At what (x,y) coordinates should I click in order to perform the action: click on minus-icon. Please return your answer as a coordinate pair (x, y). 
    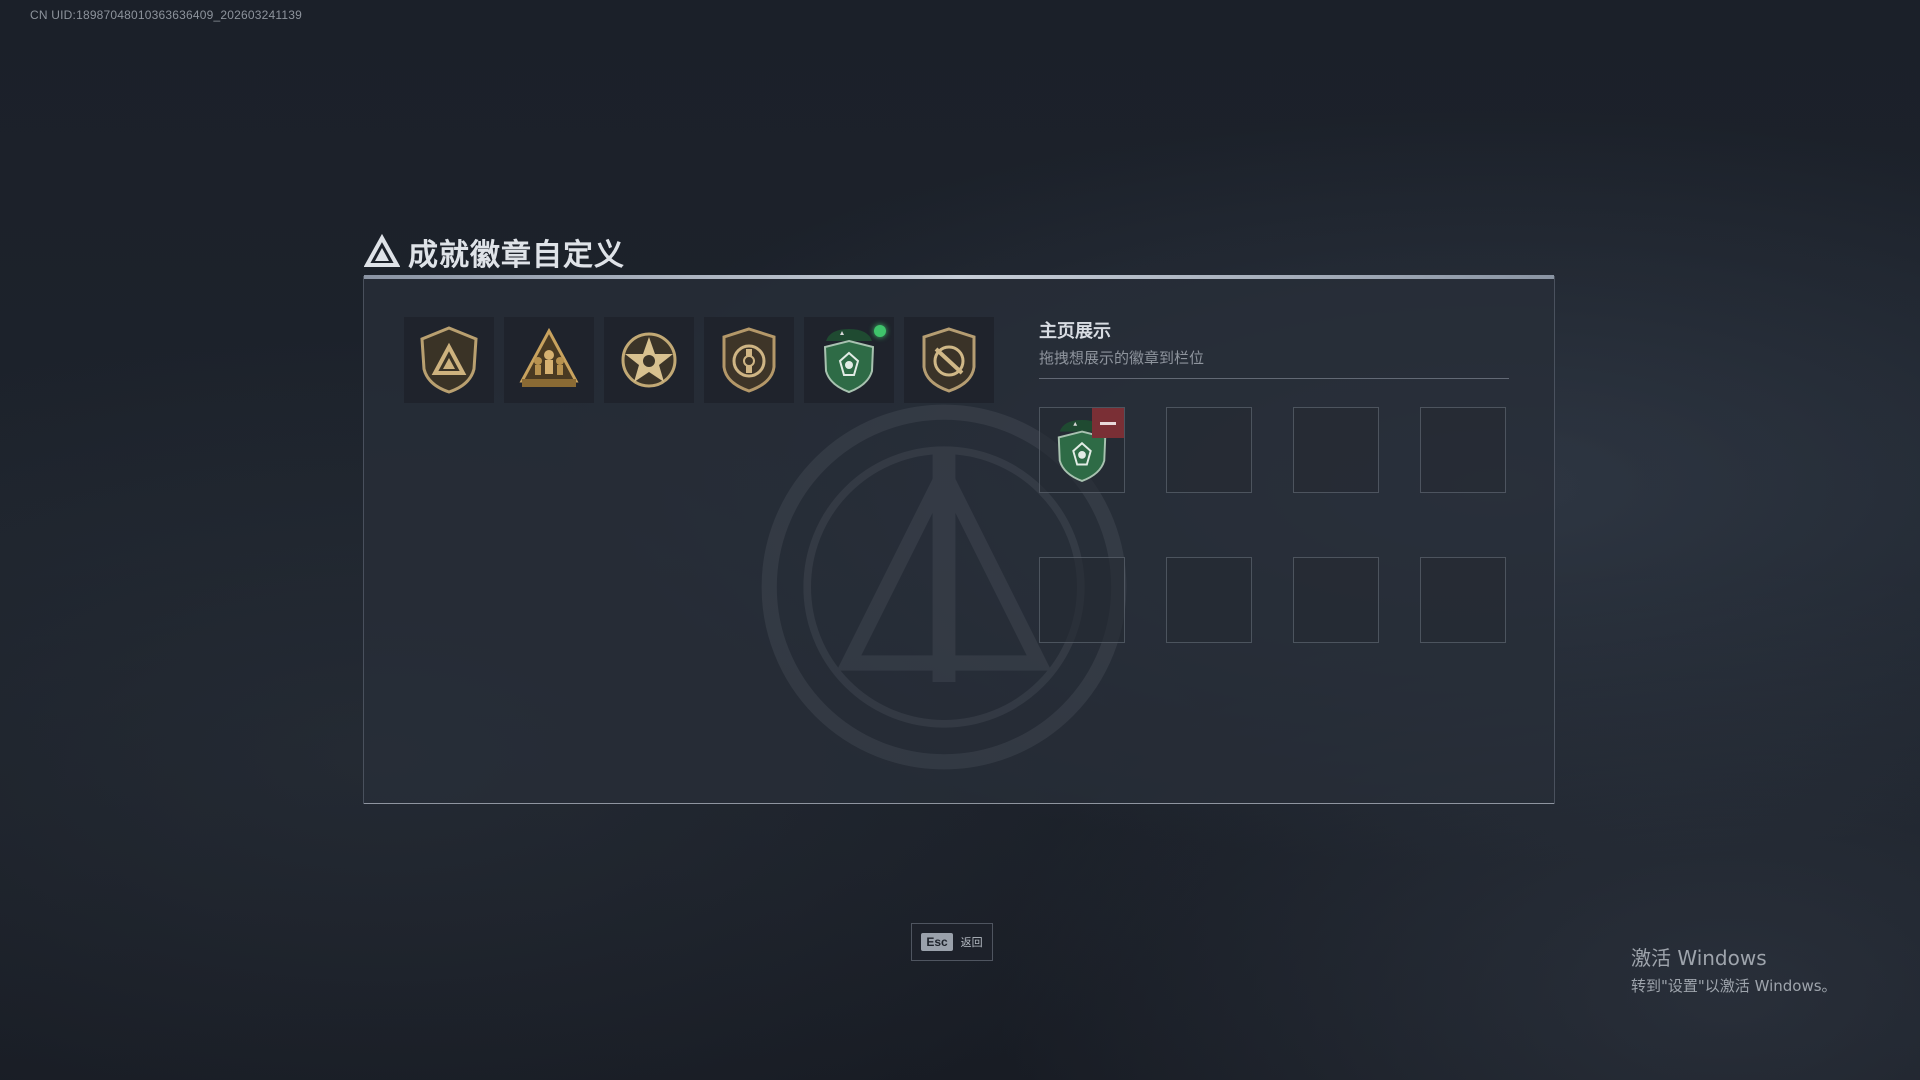
    Looking at the image, I should click on (1108, 423).